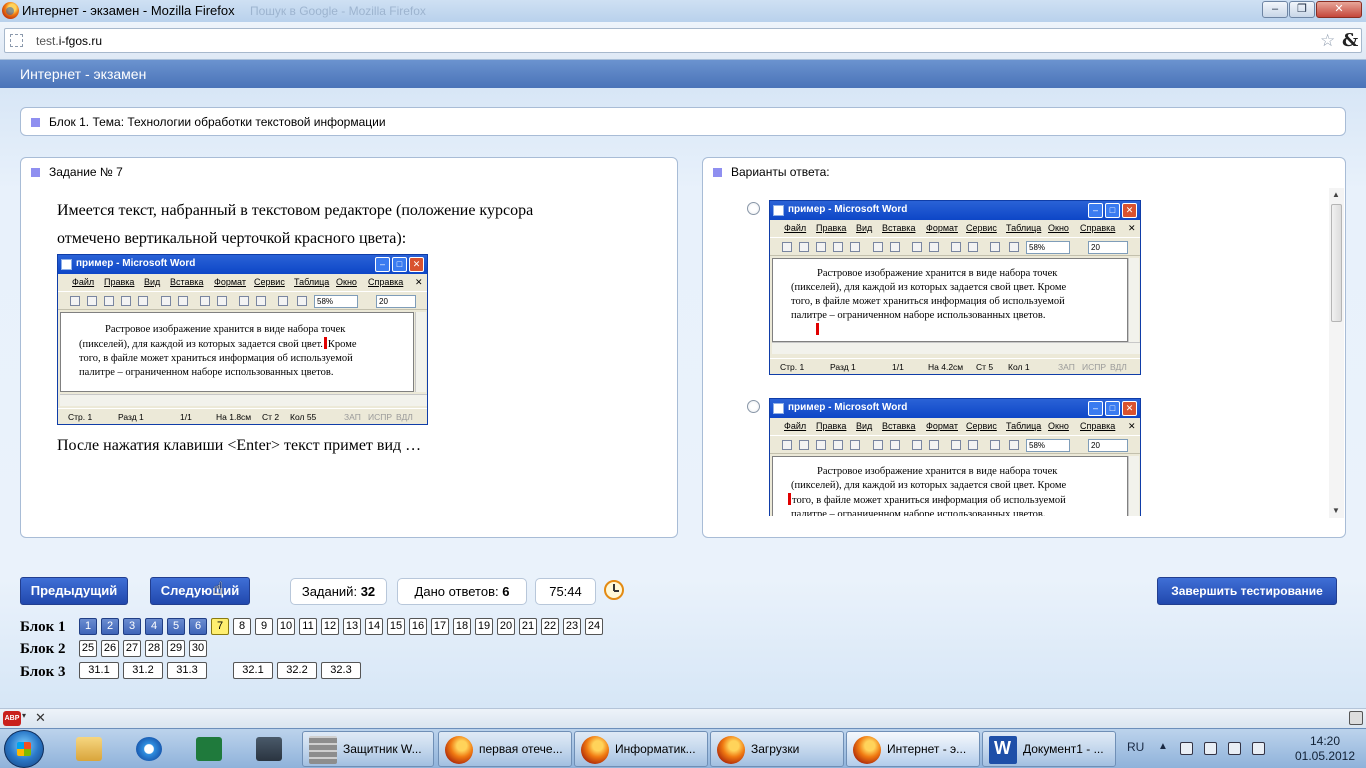 Image resolution: width=1366 pixels, height=768 pixels. What do you see at coordinates (1275, 9) in the screenshot?
I see `minimize-button: ‒` at bounding box center [1275, 9].